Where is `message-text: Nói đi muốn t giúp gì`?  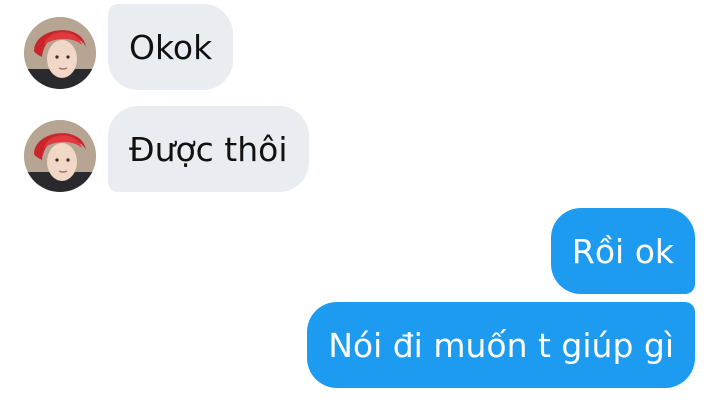 message-text: Nói đi muốn t giúp gì is located at coordinates (501, 345).